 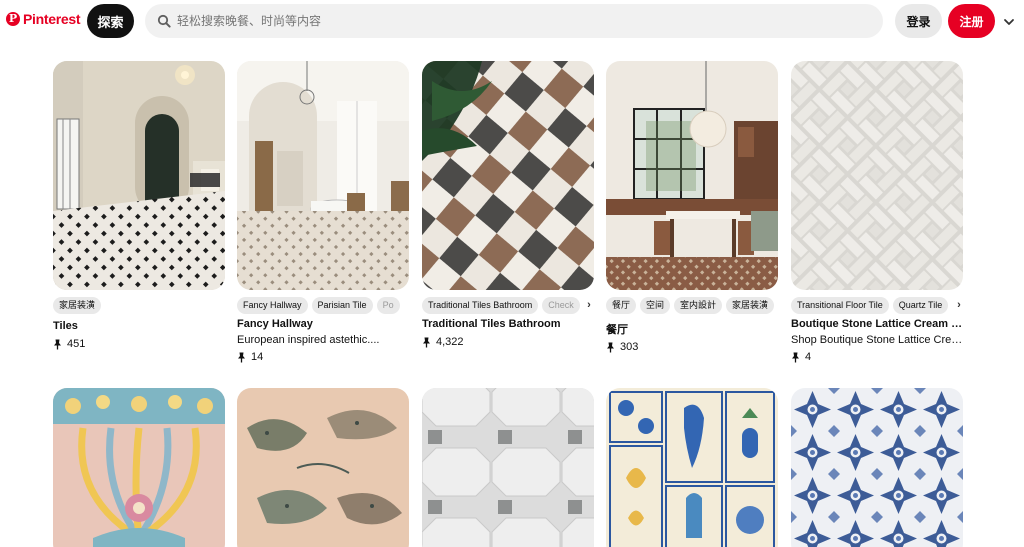 What do you see at coordinates (139, 175) in the screenshot?
I see `pin-image-hallway-checkerboard` at bounding box center [139, 175].